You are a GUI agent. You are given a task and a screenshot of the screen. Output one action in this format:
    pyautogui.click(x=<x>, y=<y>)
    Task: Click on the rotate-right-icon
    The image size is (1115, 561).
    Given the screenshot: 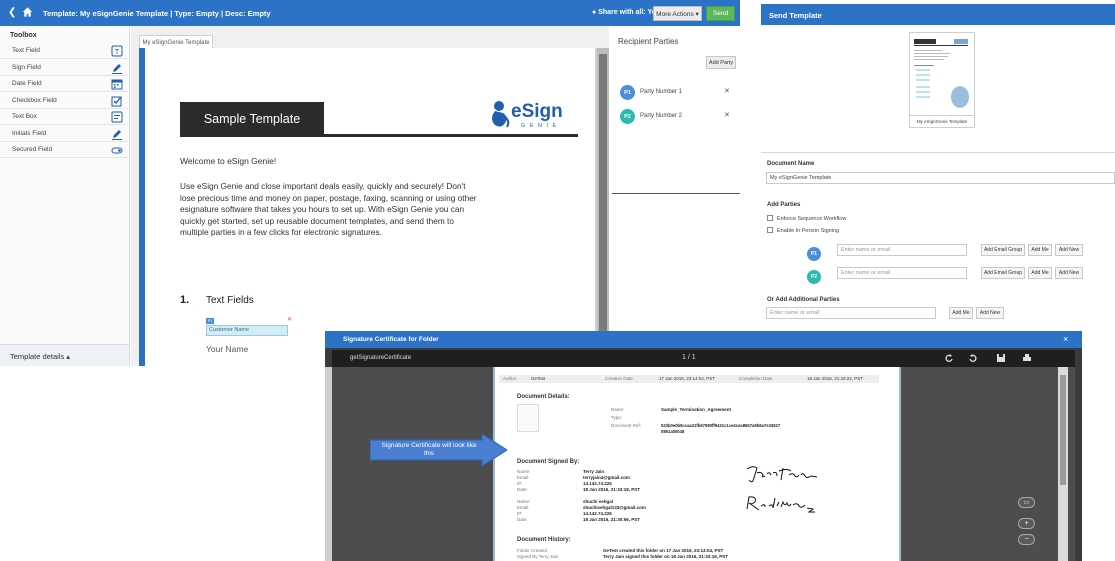 What is the action you would take?
    pyautogui.click(x=973, y=358)
    